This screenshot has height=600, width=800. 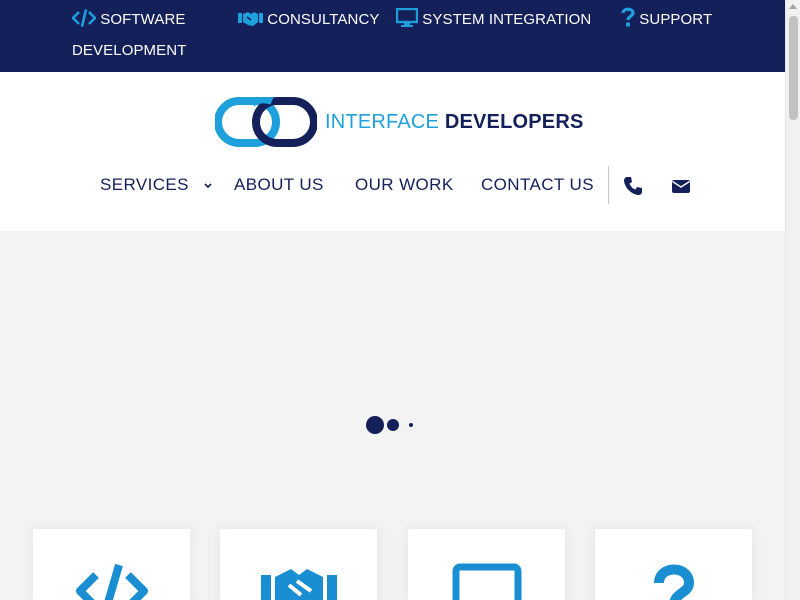 I want to click on chain-link-logo-icon, so click(x=266, y=122).